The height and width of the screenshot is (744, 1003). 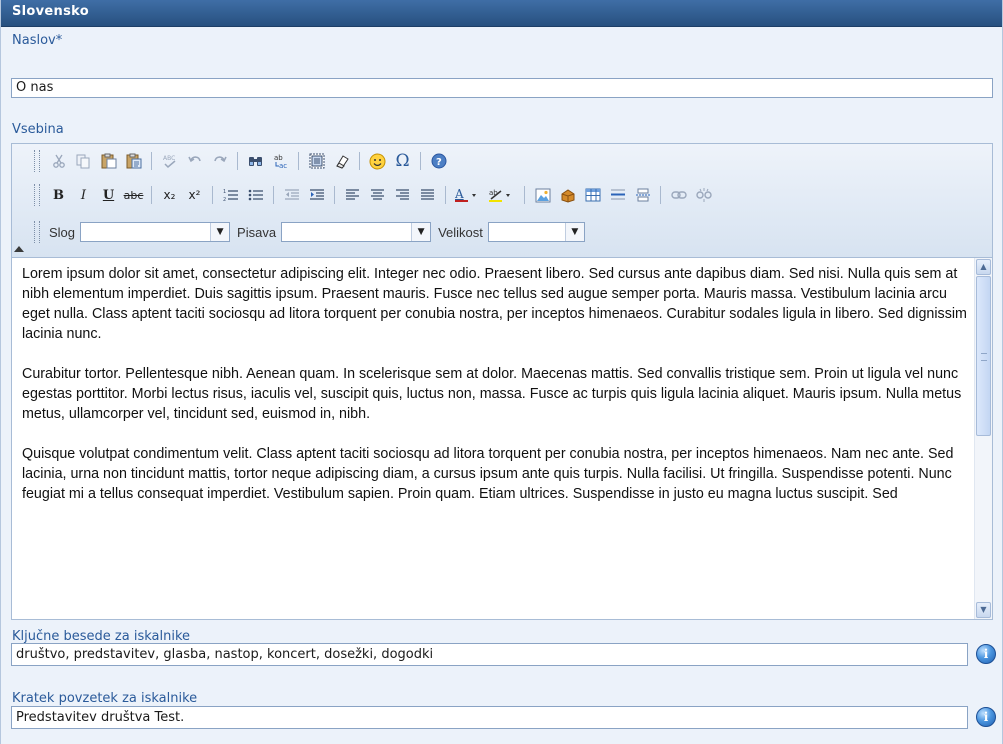 I want to click on title-label: Naslov*, so click(x=37, y=40).